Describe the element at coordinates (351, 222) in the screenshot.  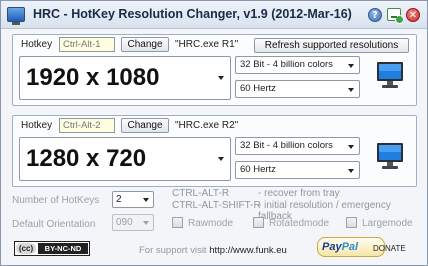
I see `largemode-checkbox` at that location.